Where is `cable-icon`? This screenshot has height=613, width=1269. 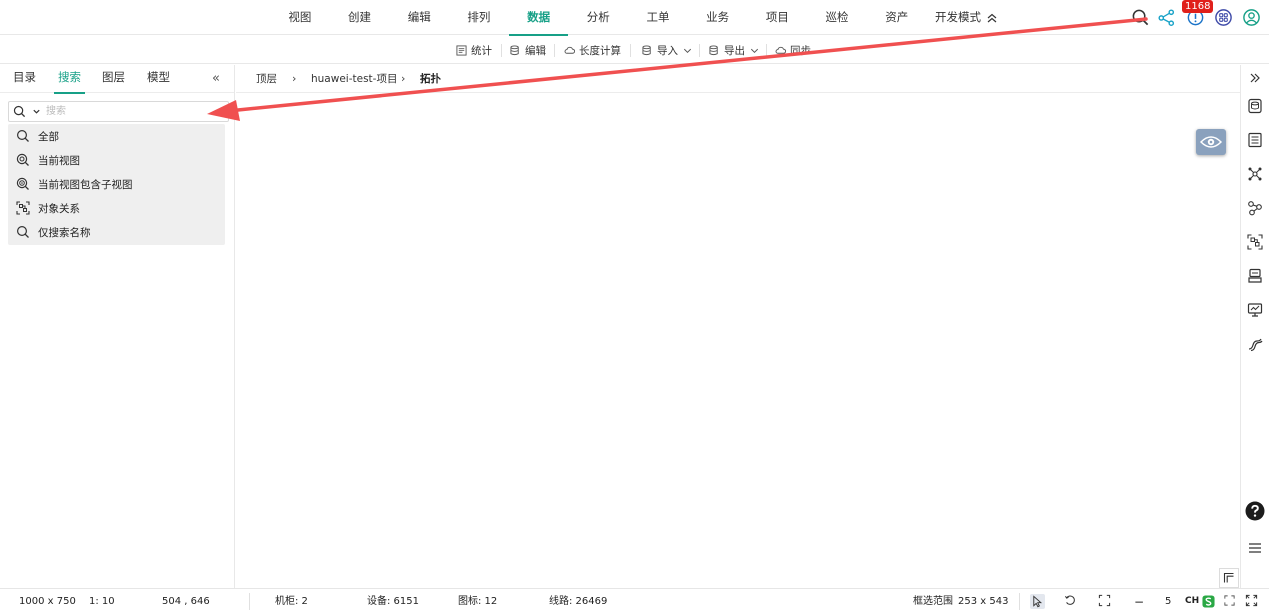
cable-icon is located at coordinates (1255, 344).